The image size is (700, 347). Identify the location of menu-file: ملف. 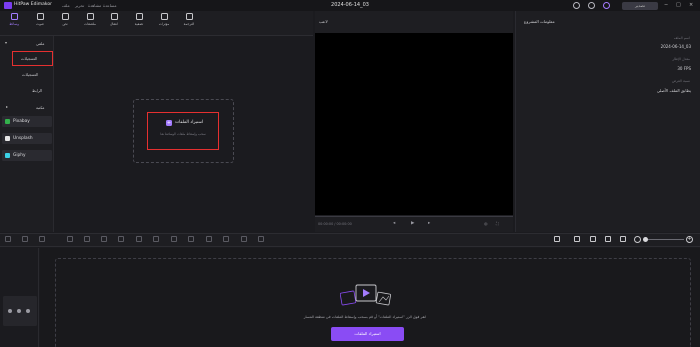
(66, 5).